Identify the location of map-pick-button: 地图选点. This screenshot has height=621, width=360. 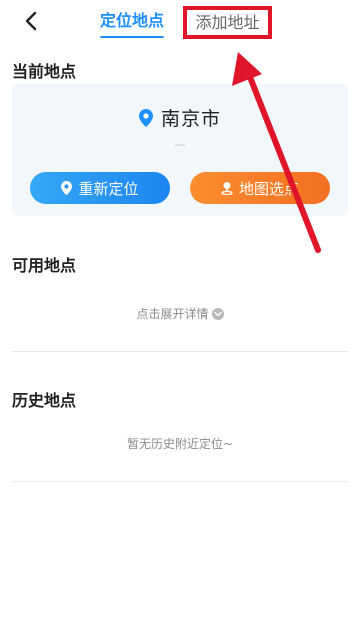
(260, 188).